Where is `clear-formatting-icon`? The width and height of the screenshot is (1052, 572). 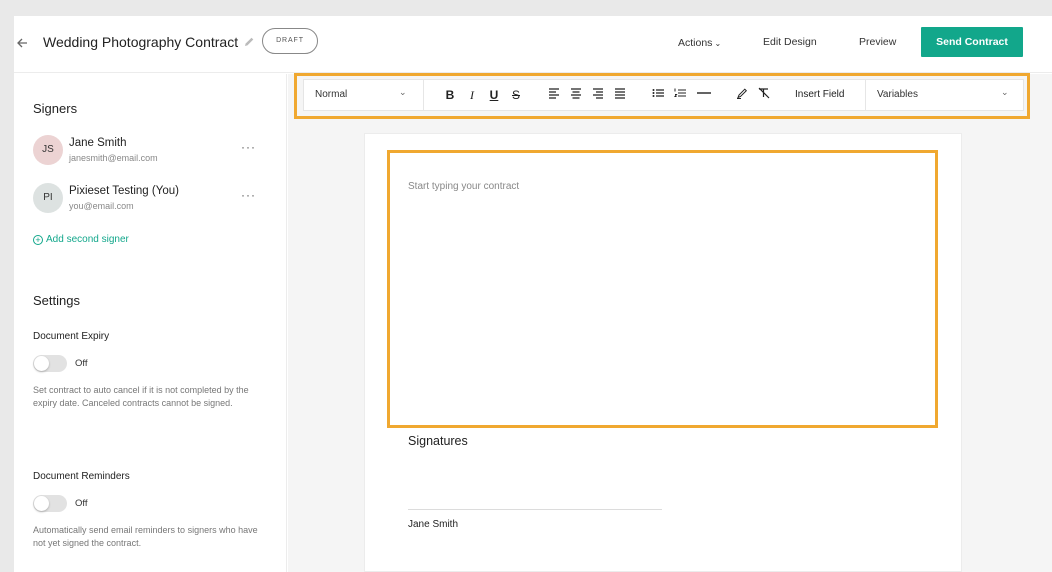 clear-formatting-icon is located at coordinates (764, 95).